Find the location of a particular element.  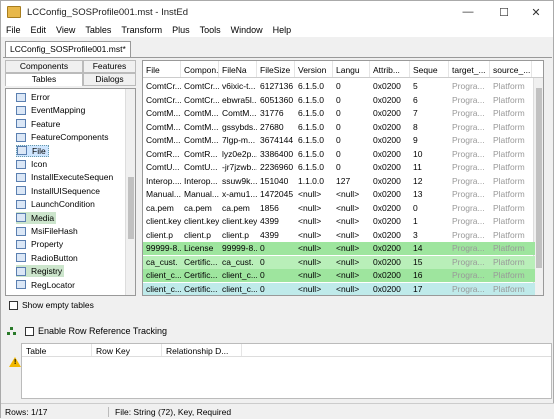

relations-icon is located at coordinates (12, 331).